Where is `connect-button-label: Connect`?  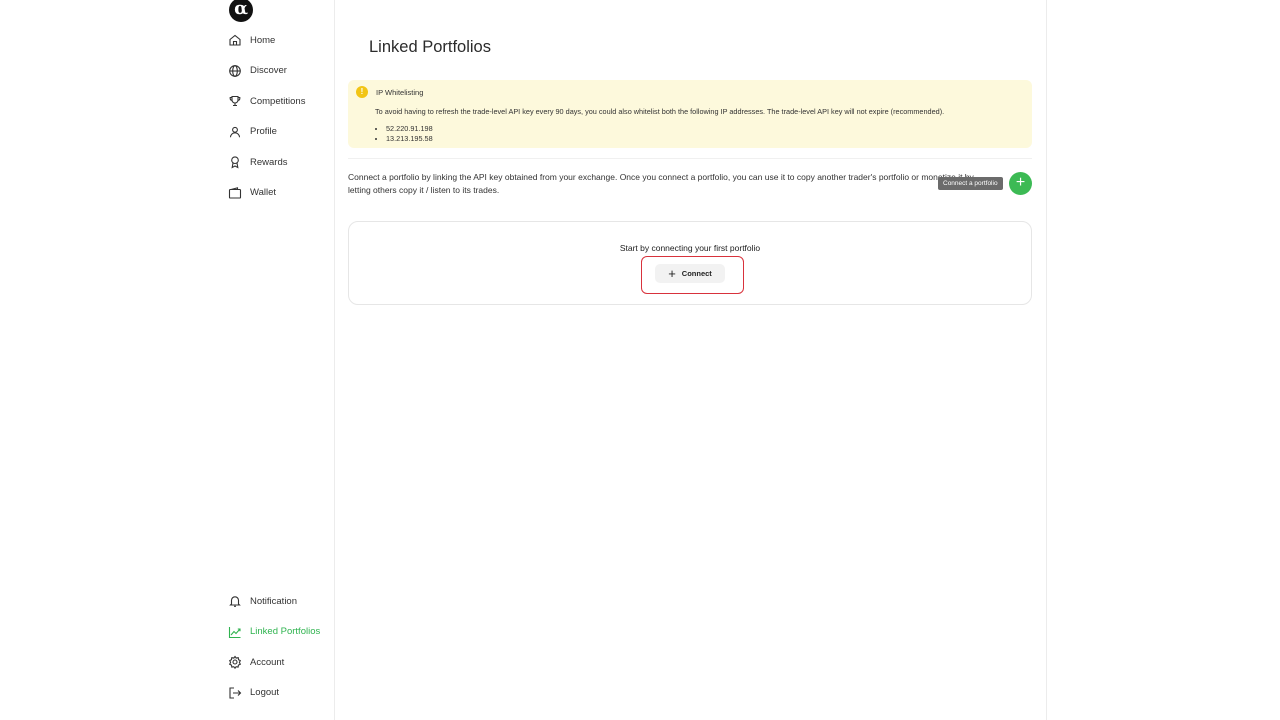
connect-button-label: Connect is located at coordinates (696, 273).